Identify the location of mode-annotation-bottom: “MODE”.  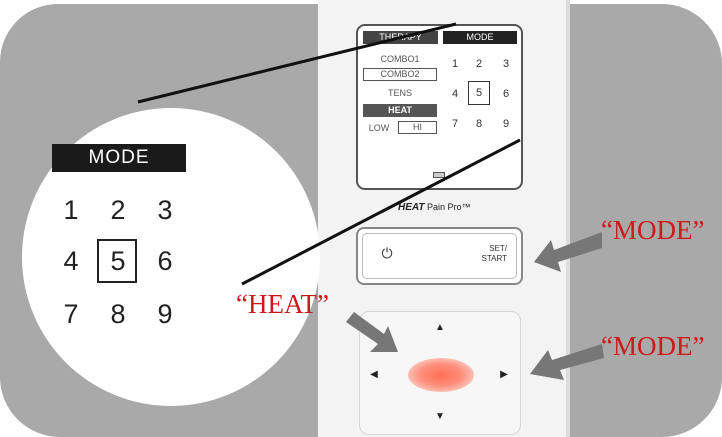
(653, 346).